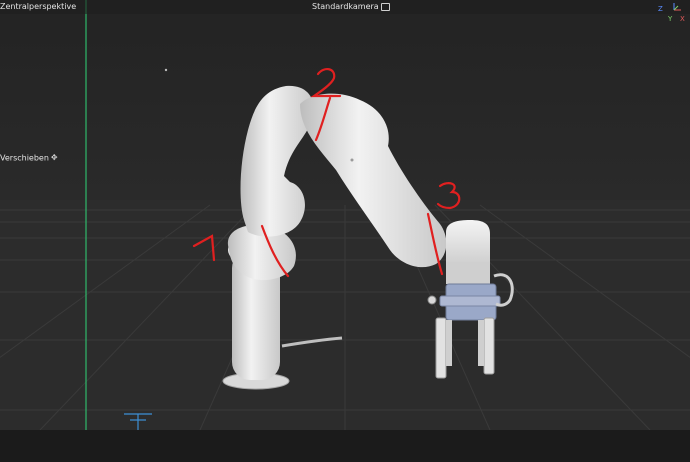  What do you see at coordinates (166, 70) in the screenshot?
I see `scene-point` at bounding box center [166, 70].